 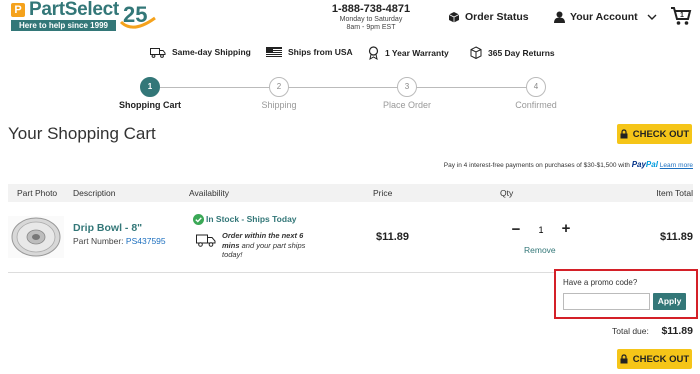 I want to click on total-due-label: Total due:, so click(x=630, y=331).